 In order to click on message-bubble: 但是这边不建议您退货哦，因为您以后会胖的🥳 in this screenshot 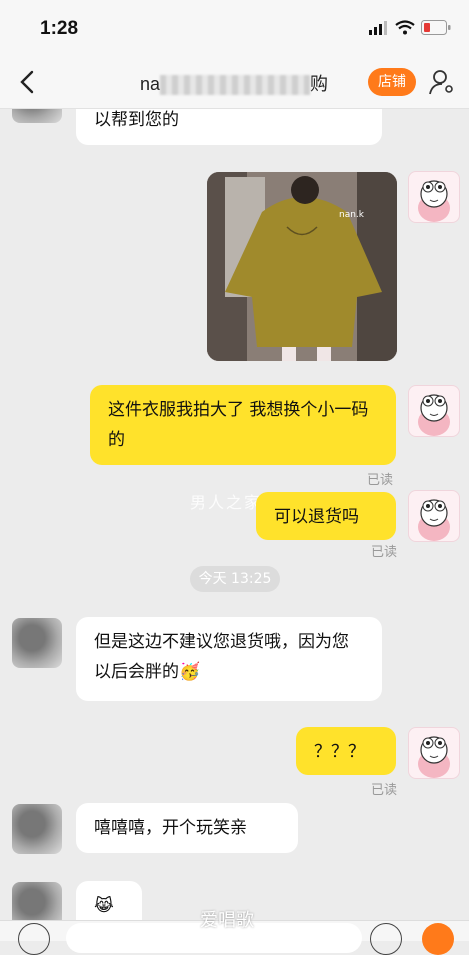, I will do `click(229, 659)`.